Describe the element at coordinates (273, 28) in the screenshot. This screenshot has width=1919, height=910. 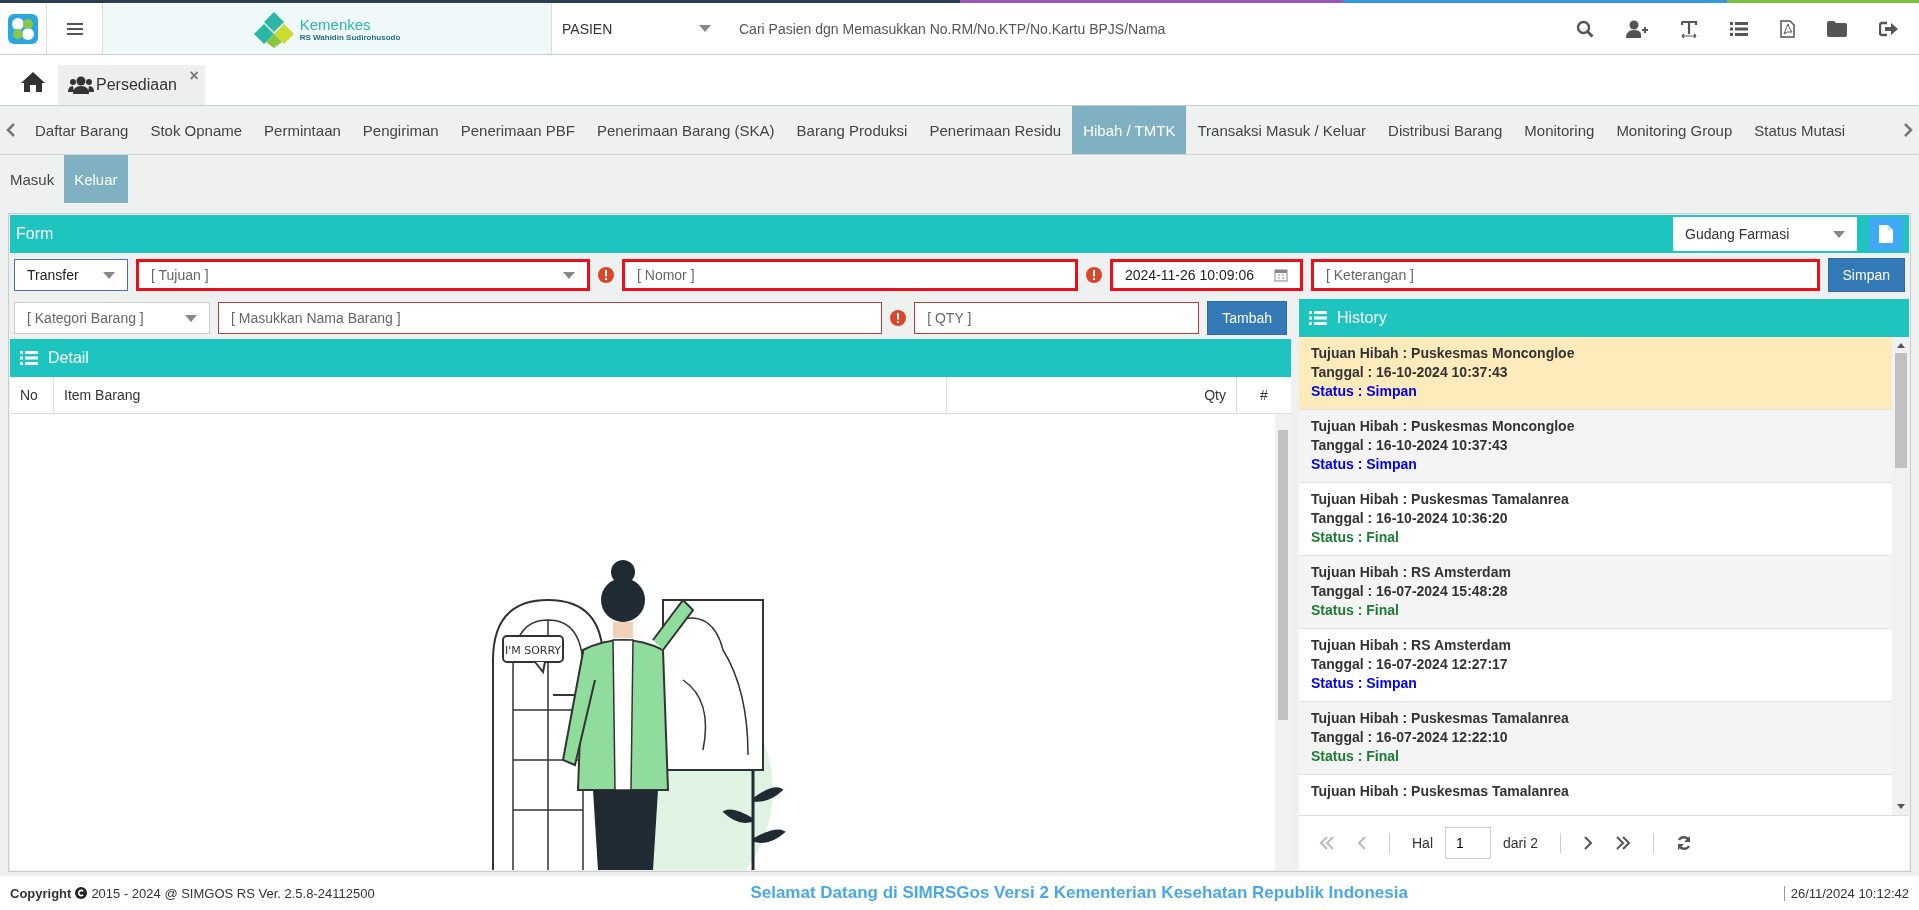
I see `kemenkes-logo-icon` at that location.